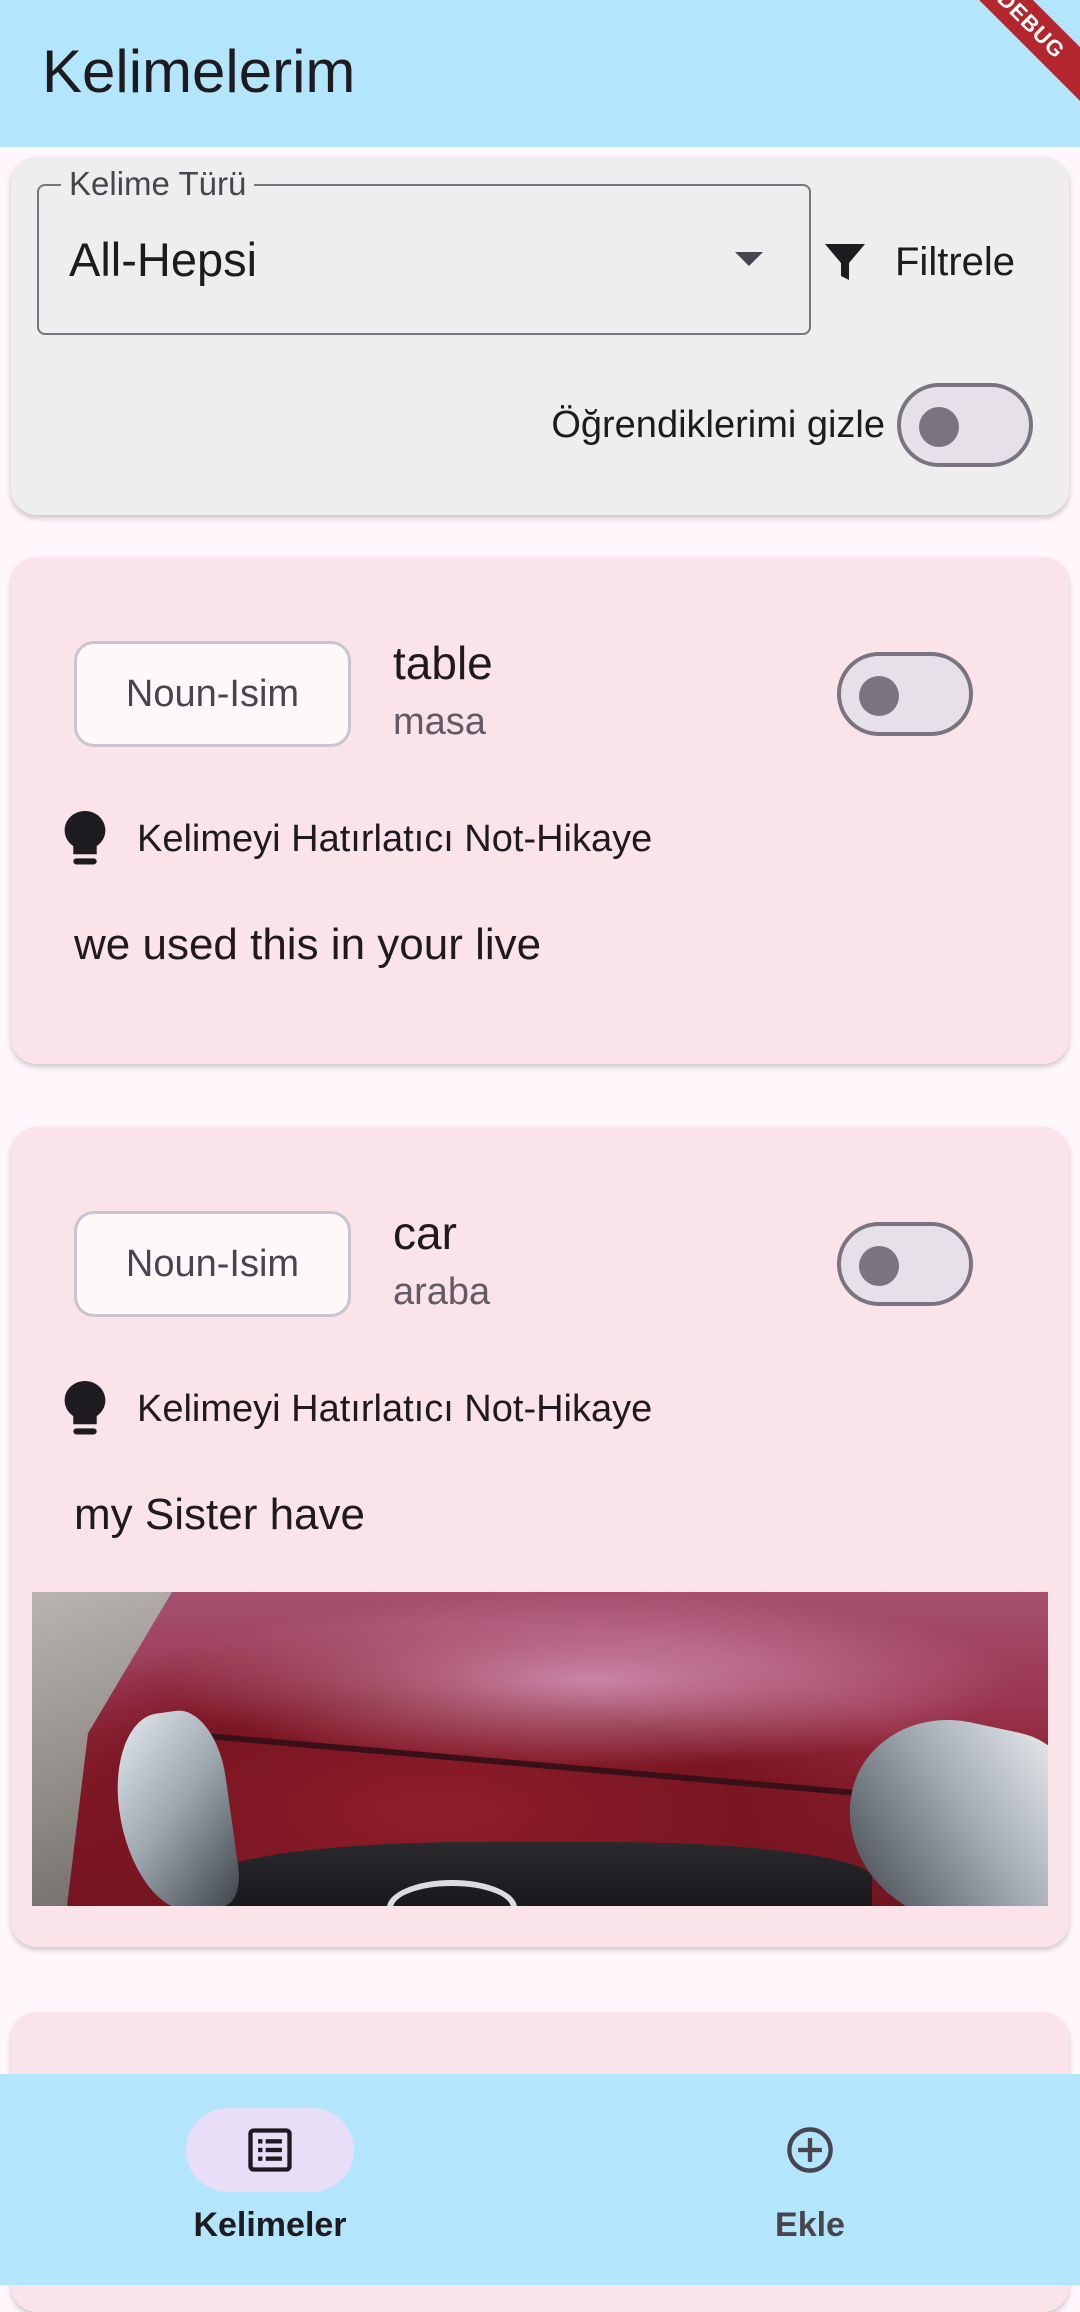 This screenshot has height=2312, width=1080. I want to click on word-type-dropdown-label: Kelime Türü, so click(158, 184).